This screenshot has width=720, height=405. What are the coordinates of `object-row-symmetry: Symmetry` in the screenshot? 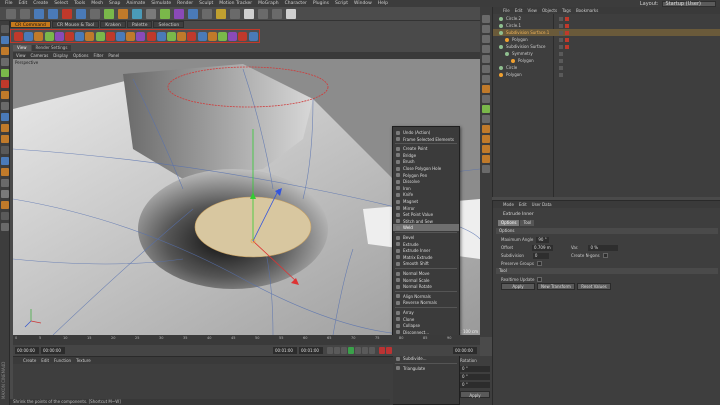 It's located at (606, 53).